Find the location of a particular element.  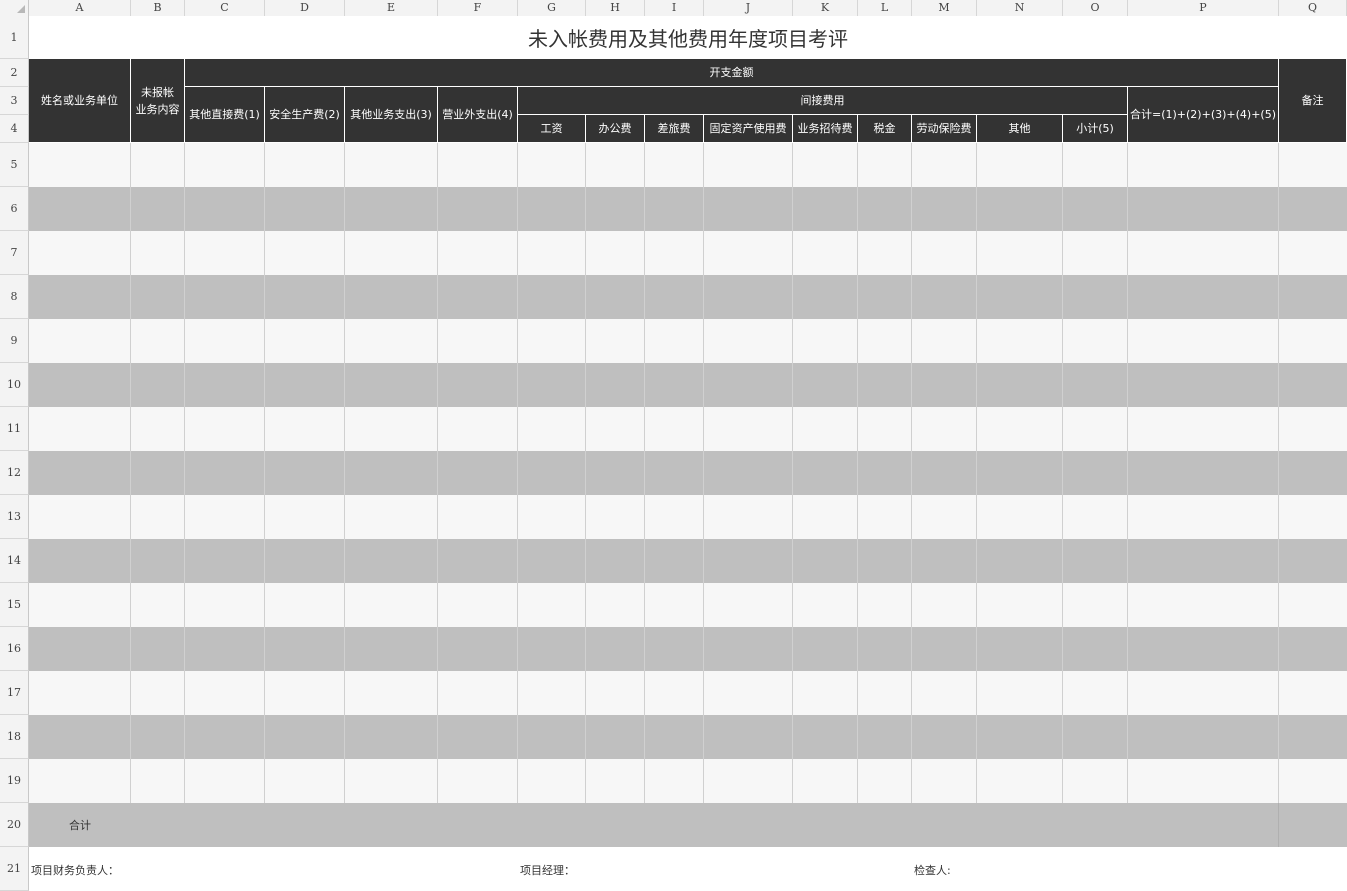

header-safety: 安全生产费(2) is located at coordinates (305, 115).